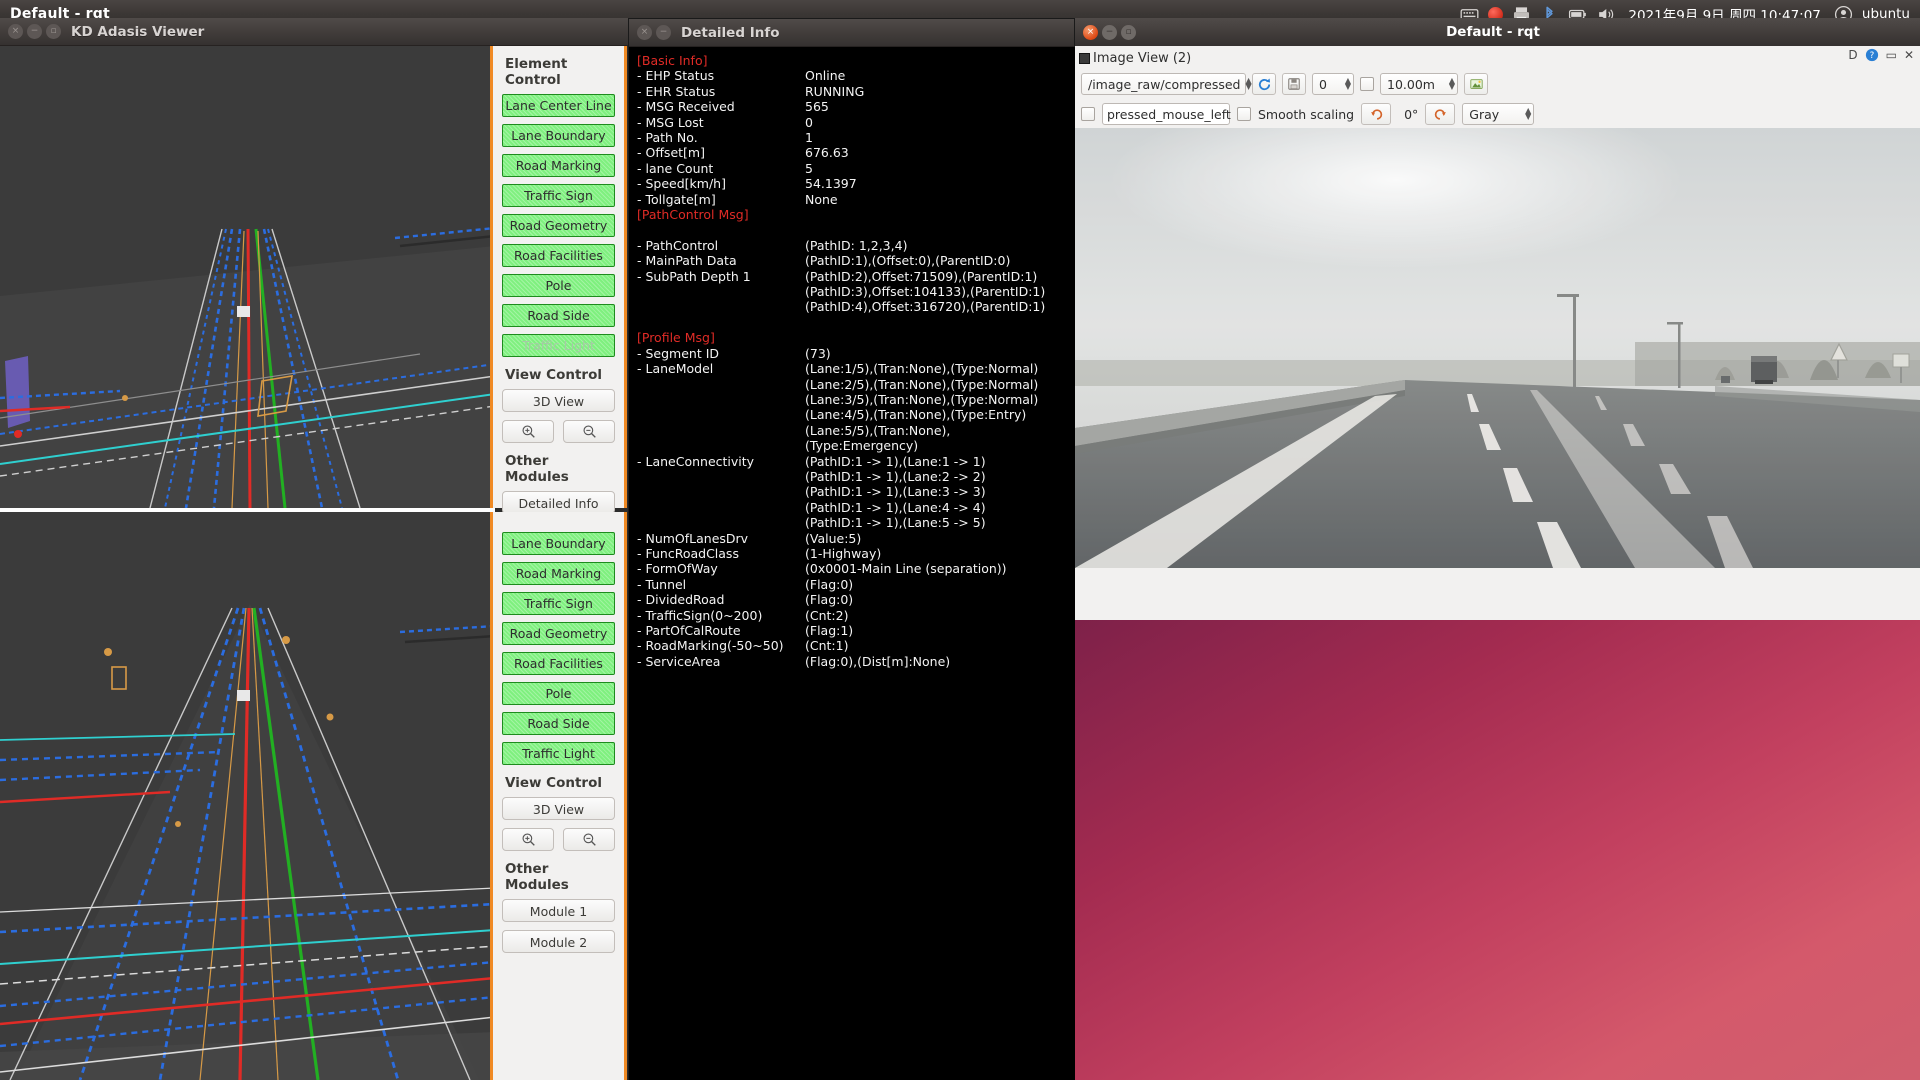  What do you see at coordinates (536, 72) in the screenshot?
I see `element-control-heading: Element Control` at bounding box center [536, 72].